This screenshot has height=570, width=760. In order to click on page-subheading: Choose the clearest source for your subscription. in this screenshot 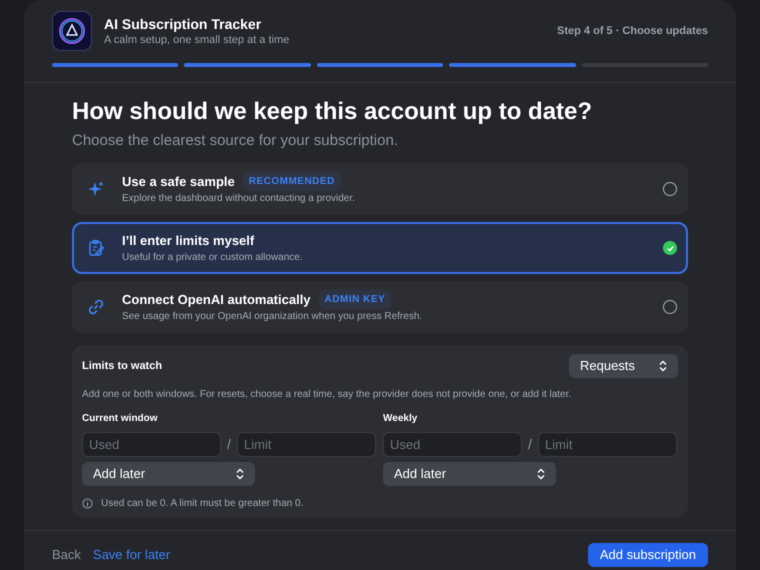, I will do `click(235, 141)`.